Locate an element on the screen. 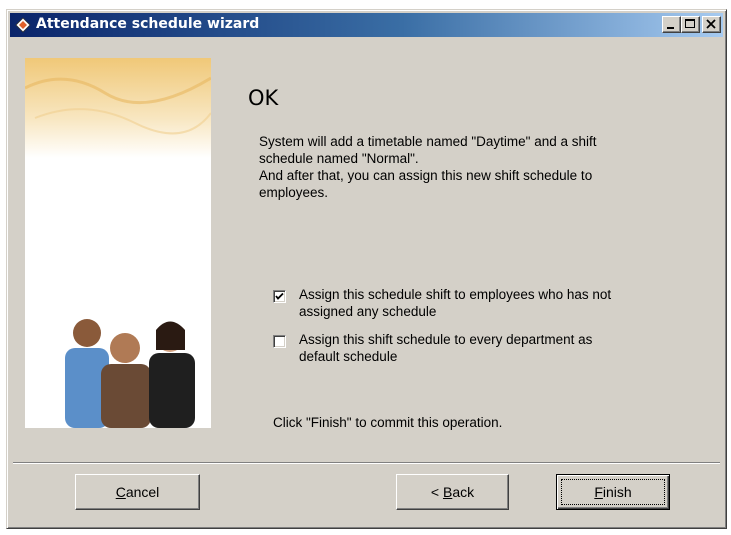 The height and width of the screenshot is (535, 731). back-prefix: < is located at coordinates (436, 492).